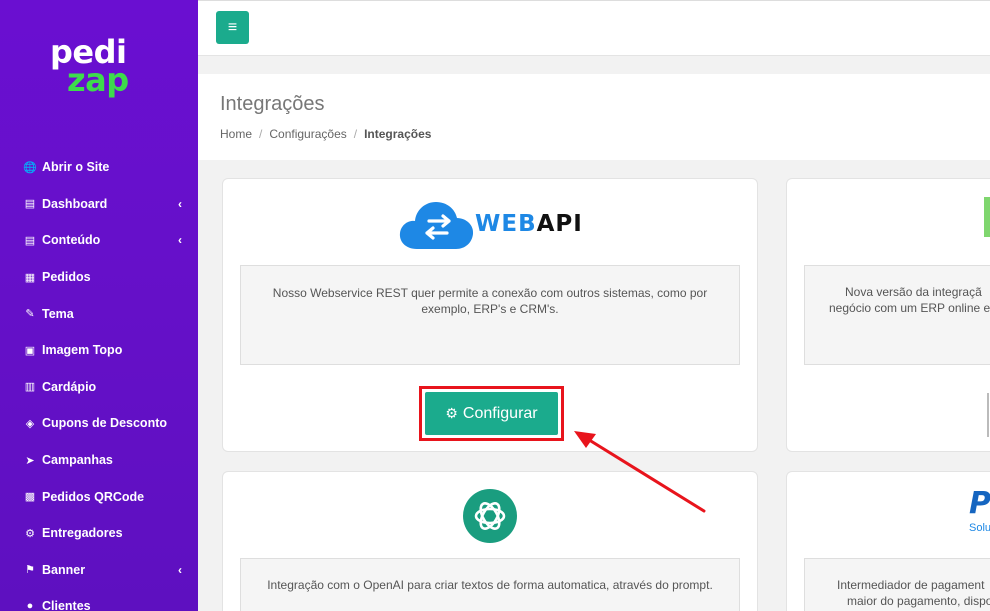 This screenshot has height=611, width=990. I want to click on globe-icon: 🌐, so click(30, 167).